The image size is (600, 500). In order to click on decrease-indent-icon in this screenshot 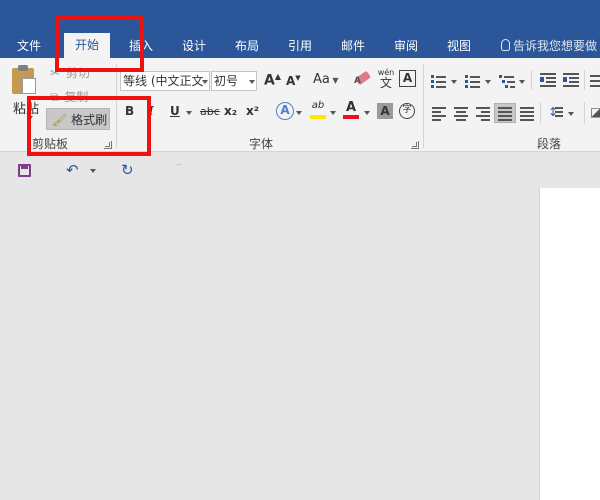, I will do `click(548, 80)`.